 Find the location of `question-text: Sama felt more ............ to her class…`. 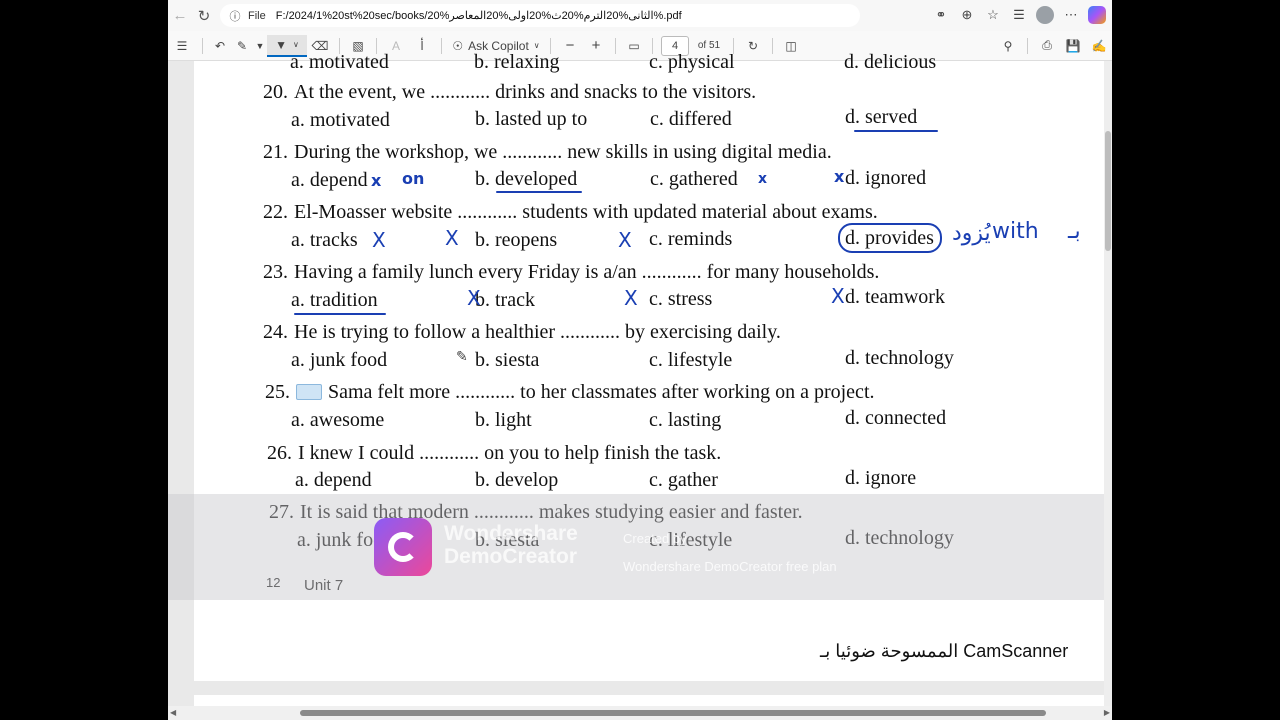

question-text: Sama felt more ............ to her class… is located at coordinates (601, 392).